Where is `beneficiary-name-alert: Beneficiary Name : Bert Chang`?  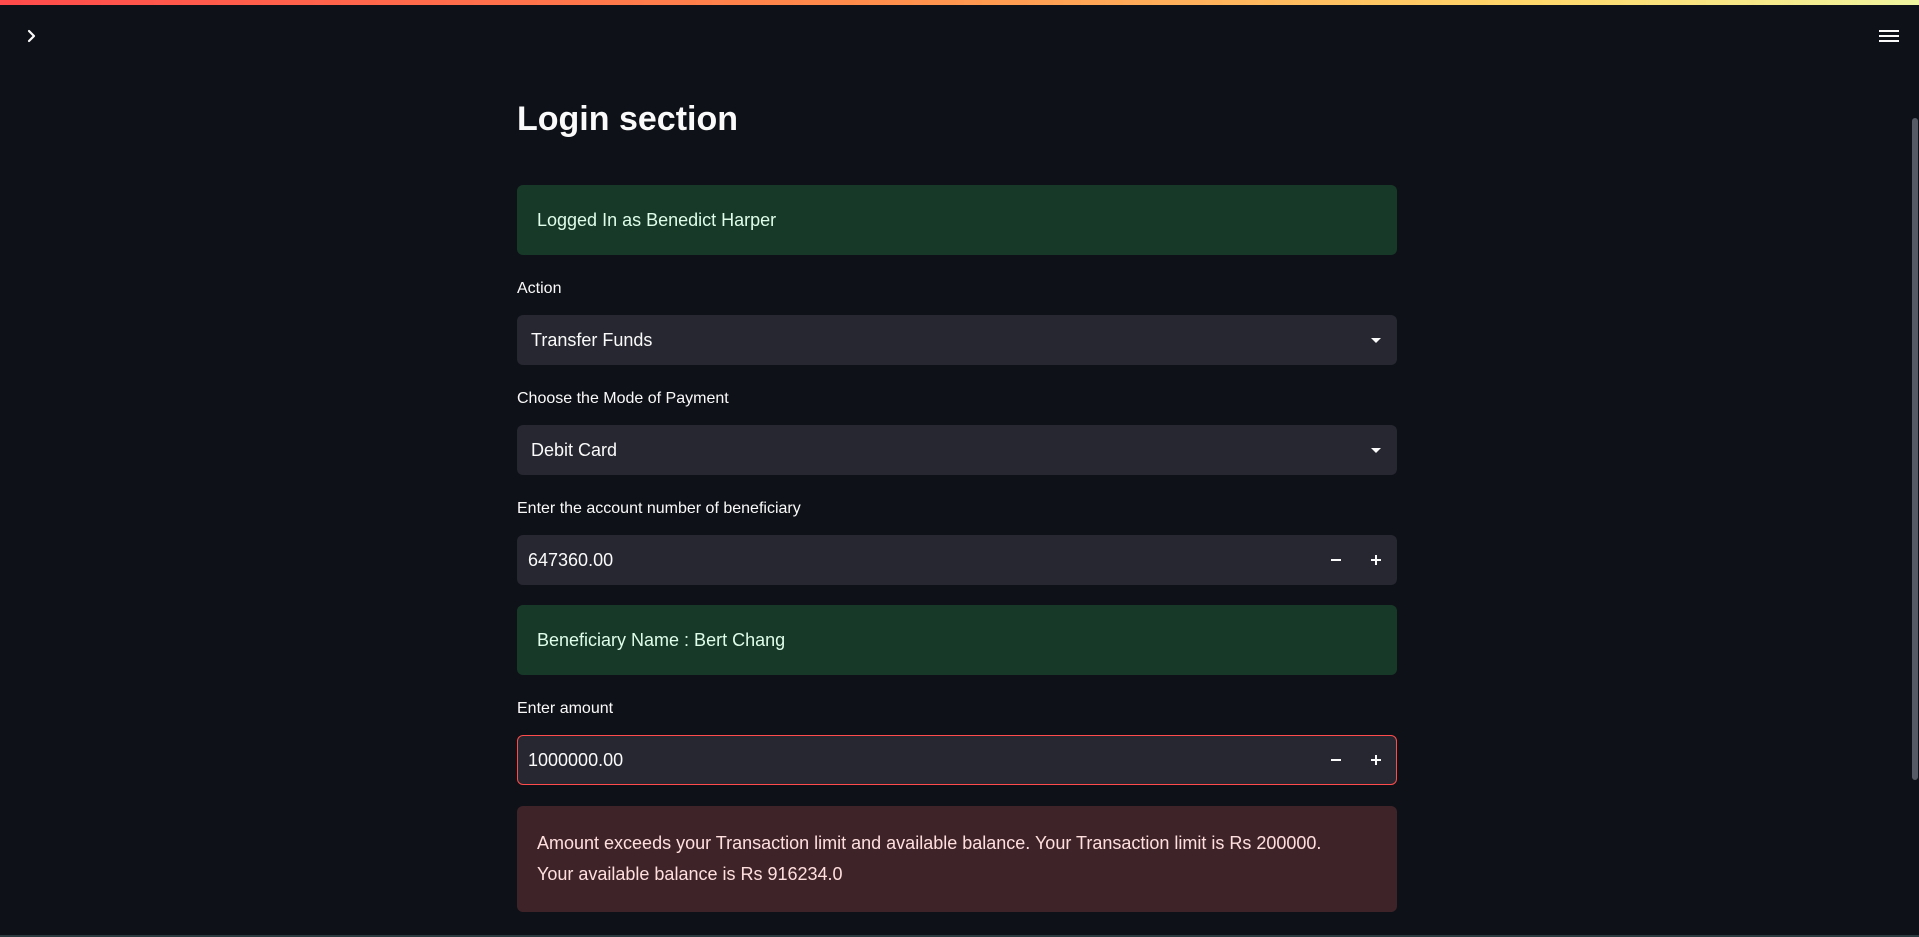 beneficiary-name-alert: Beneficiary Name : Bert Chang is located at coordinates (957, 640).